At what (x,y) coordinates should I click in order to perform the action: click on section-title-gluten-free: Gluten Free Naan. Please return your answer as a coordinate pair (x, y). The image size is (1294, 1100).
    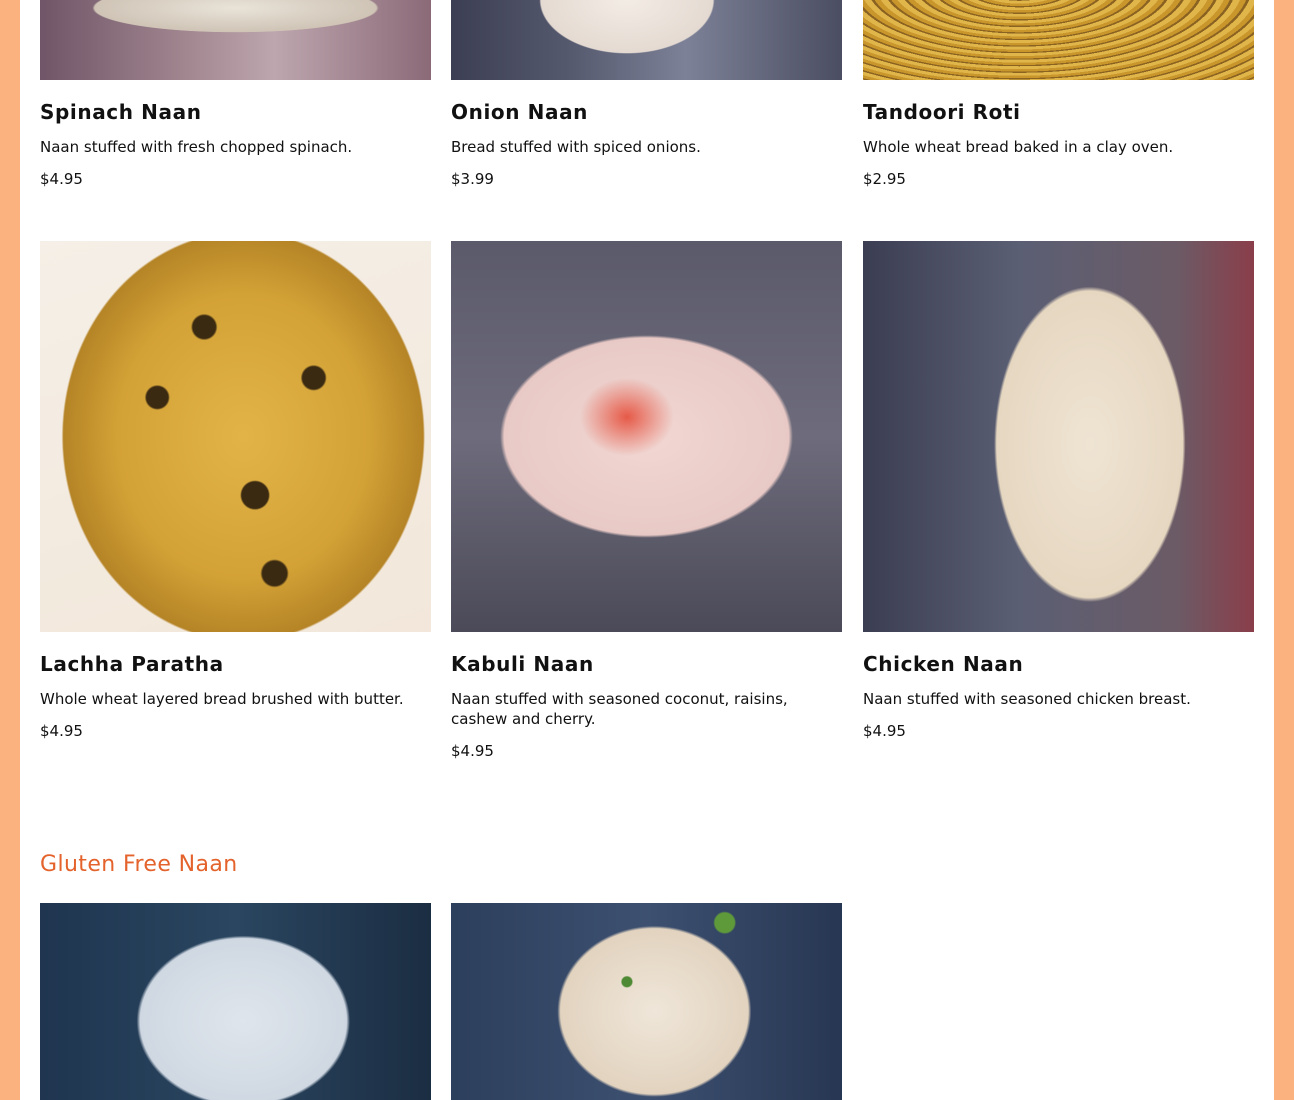
    Looking at the image, I should click on (139, 864).